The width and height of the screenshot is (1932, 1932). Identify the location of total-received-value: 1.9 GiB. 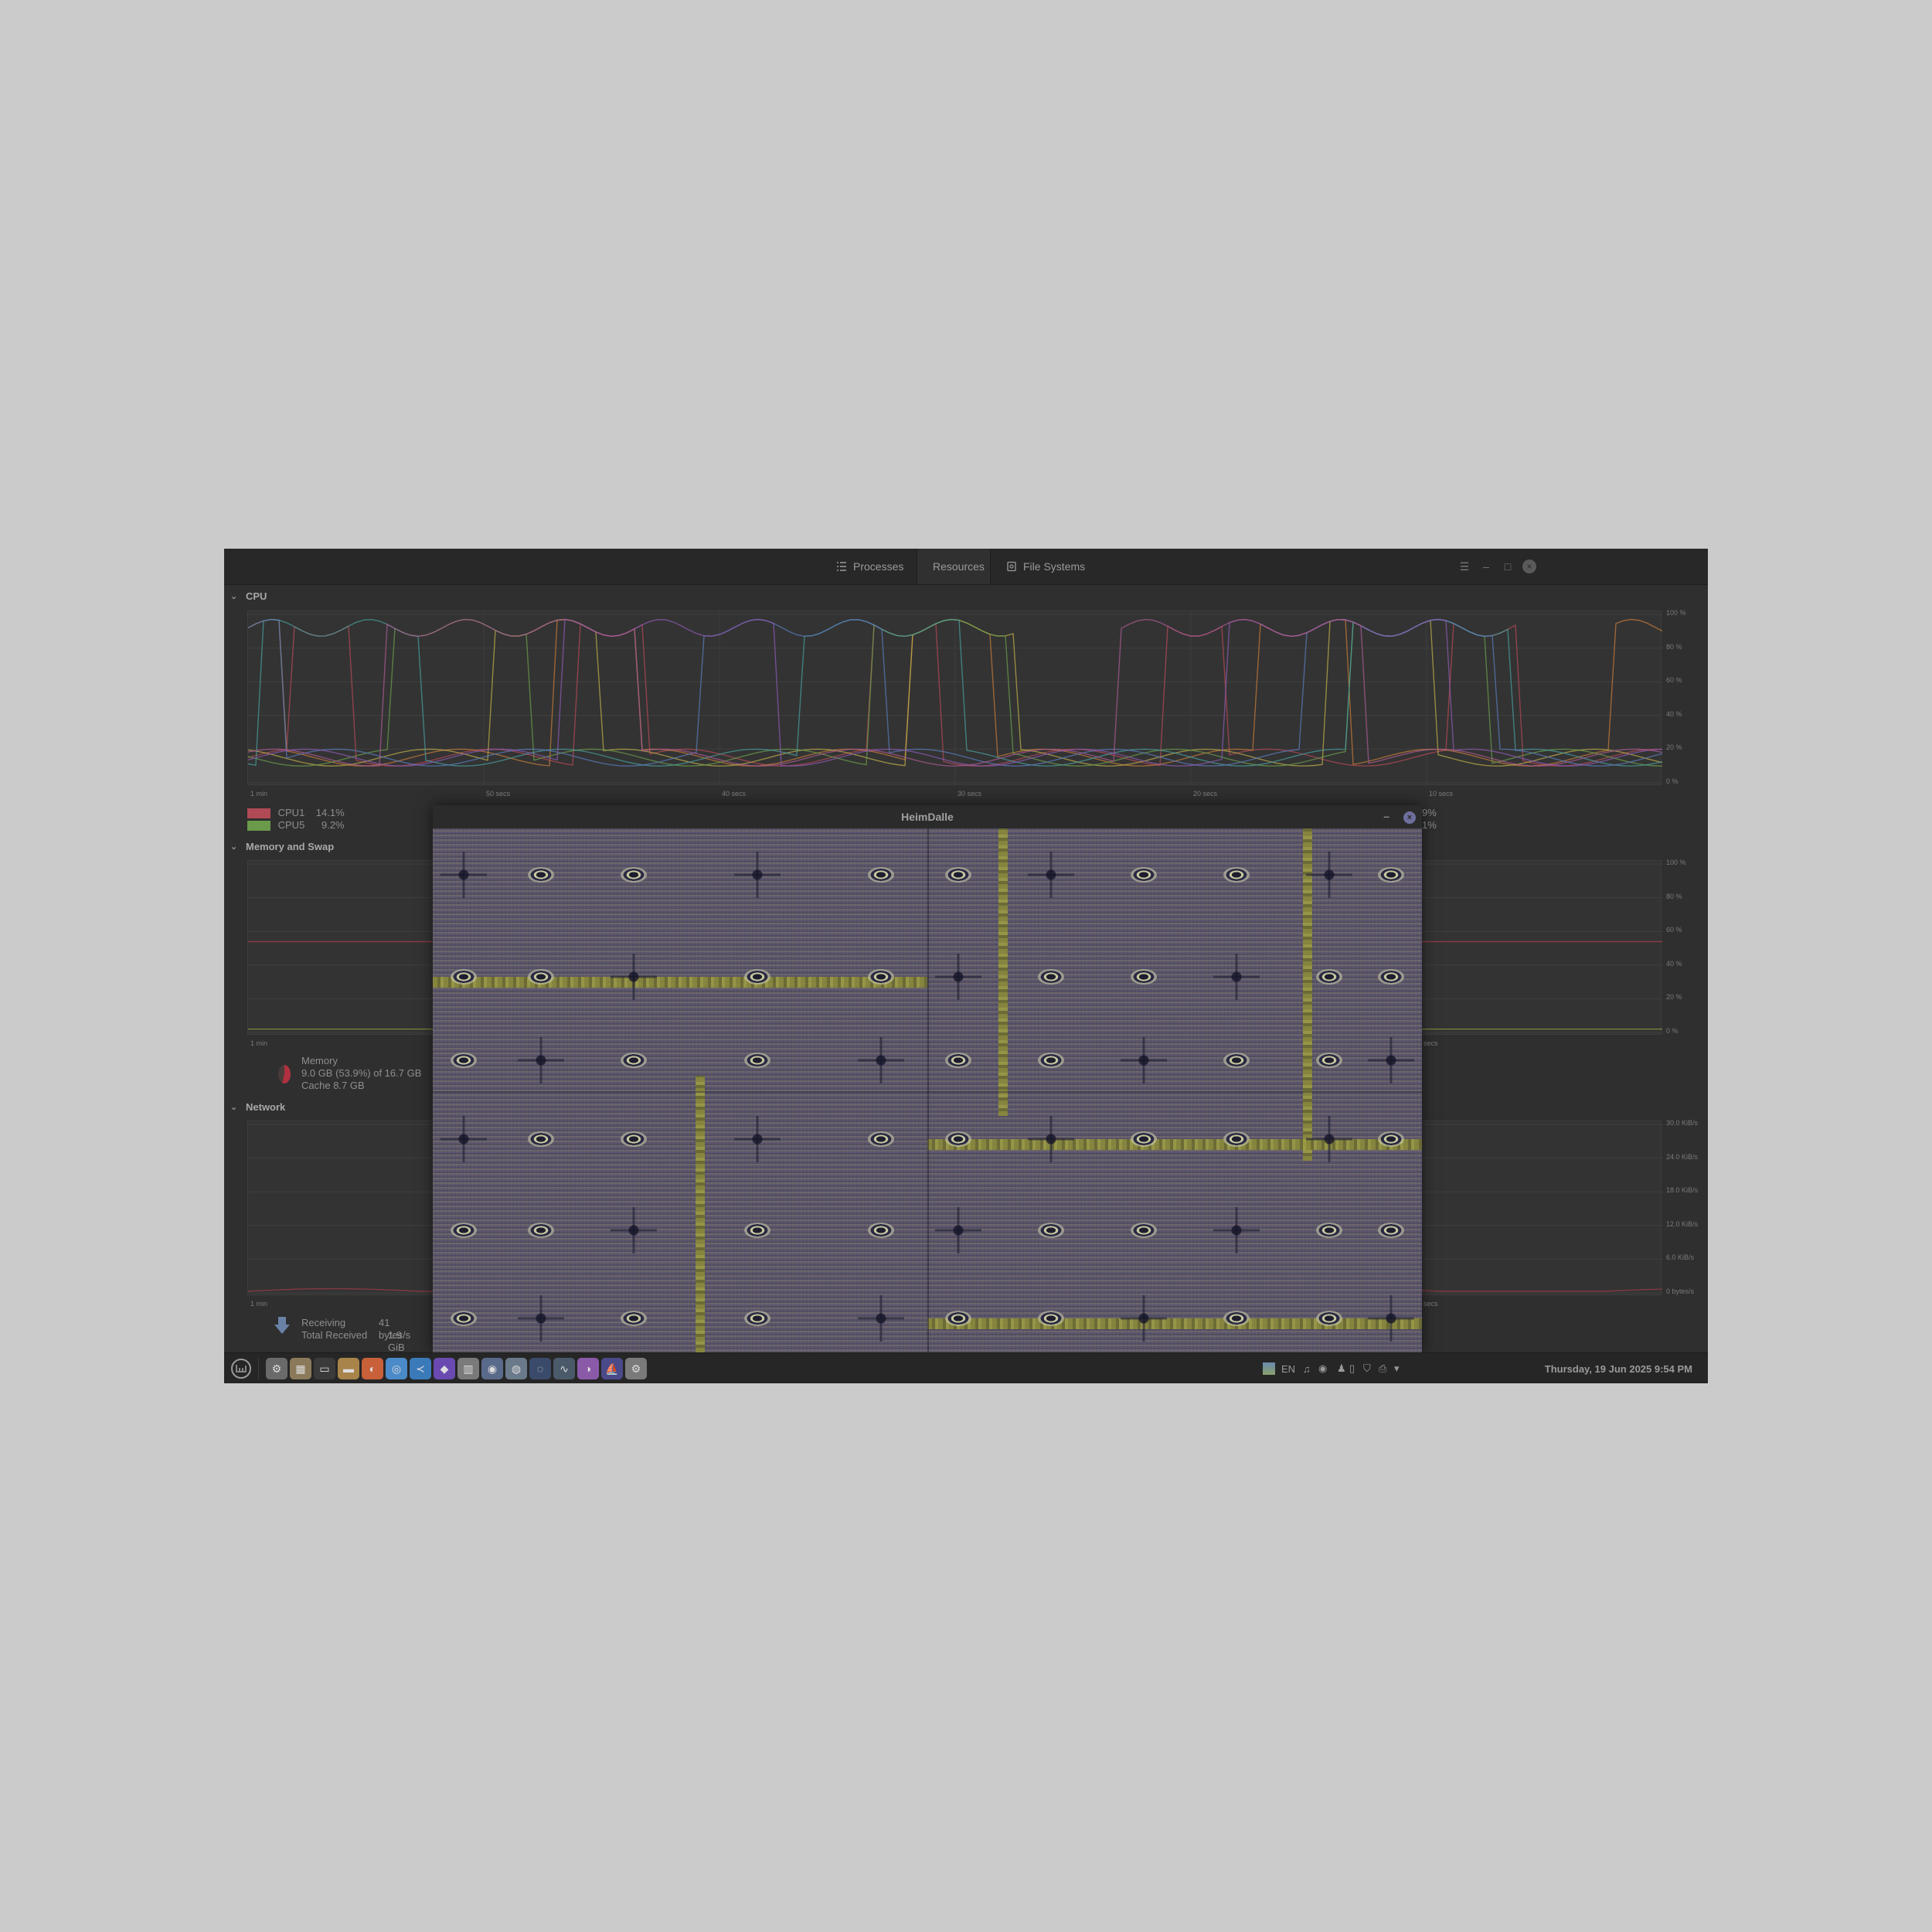
(396, 1341).